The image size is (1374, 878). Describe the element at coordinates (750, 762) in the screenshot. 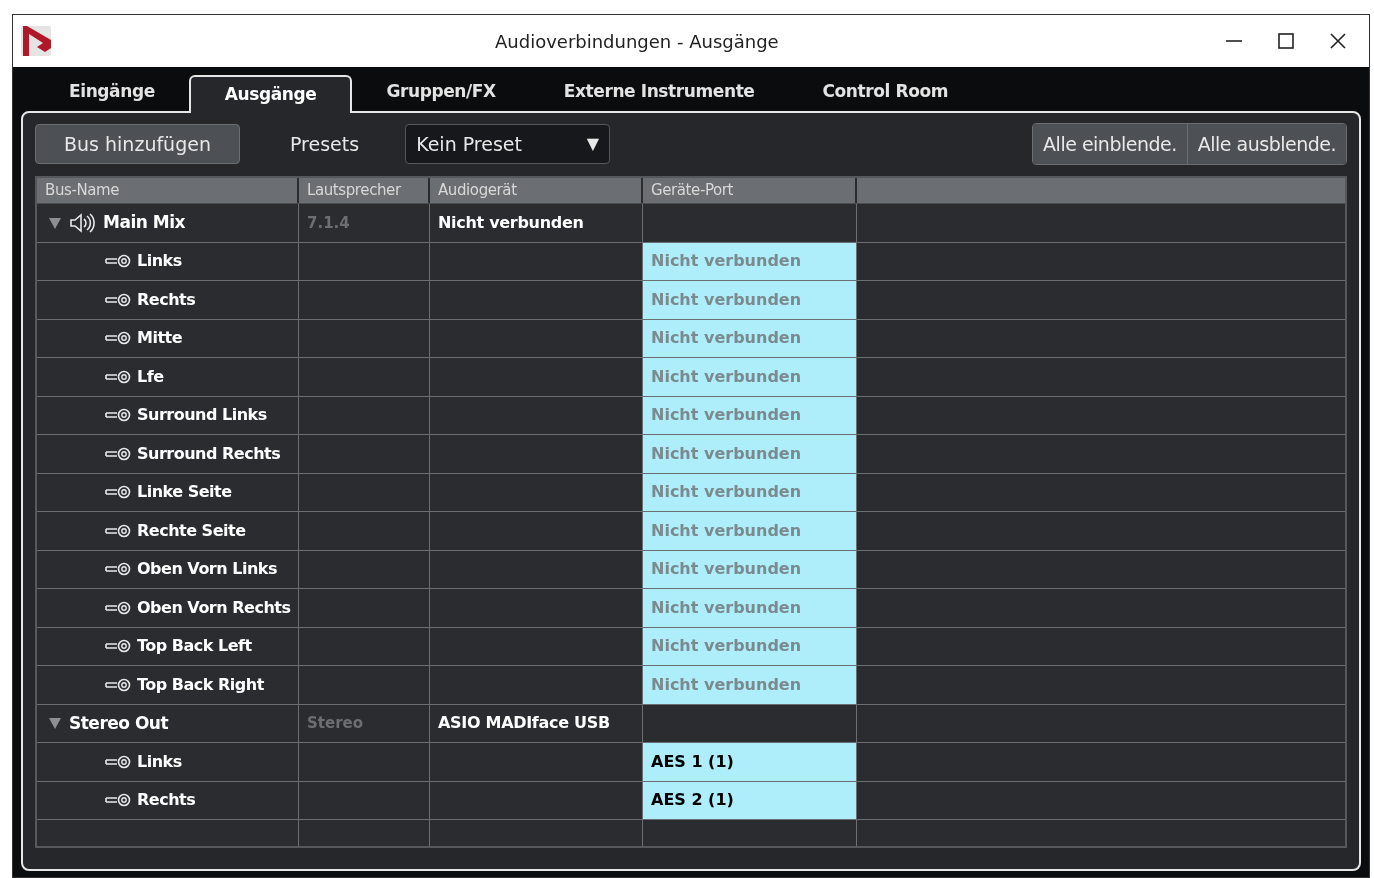

I see `port-cell: AES 1 (1)` at that location.